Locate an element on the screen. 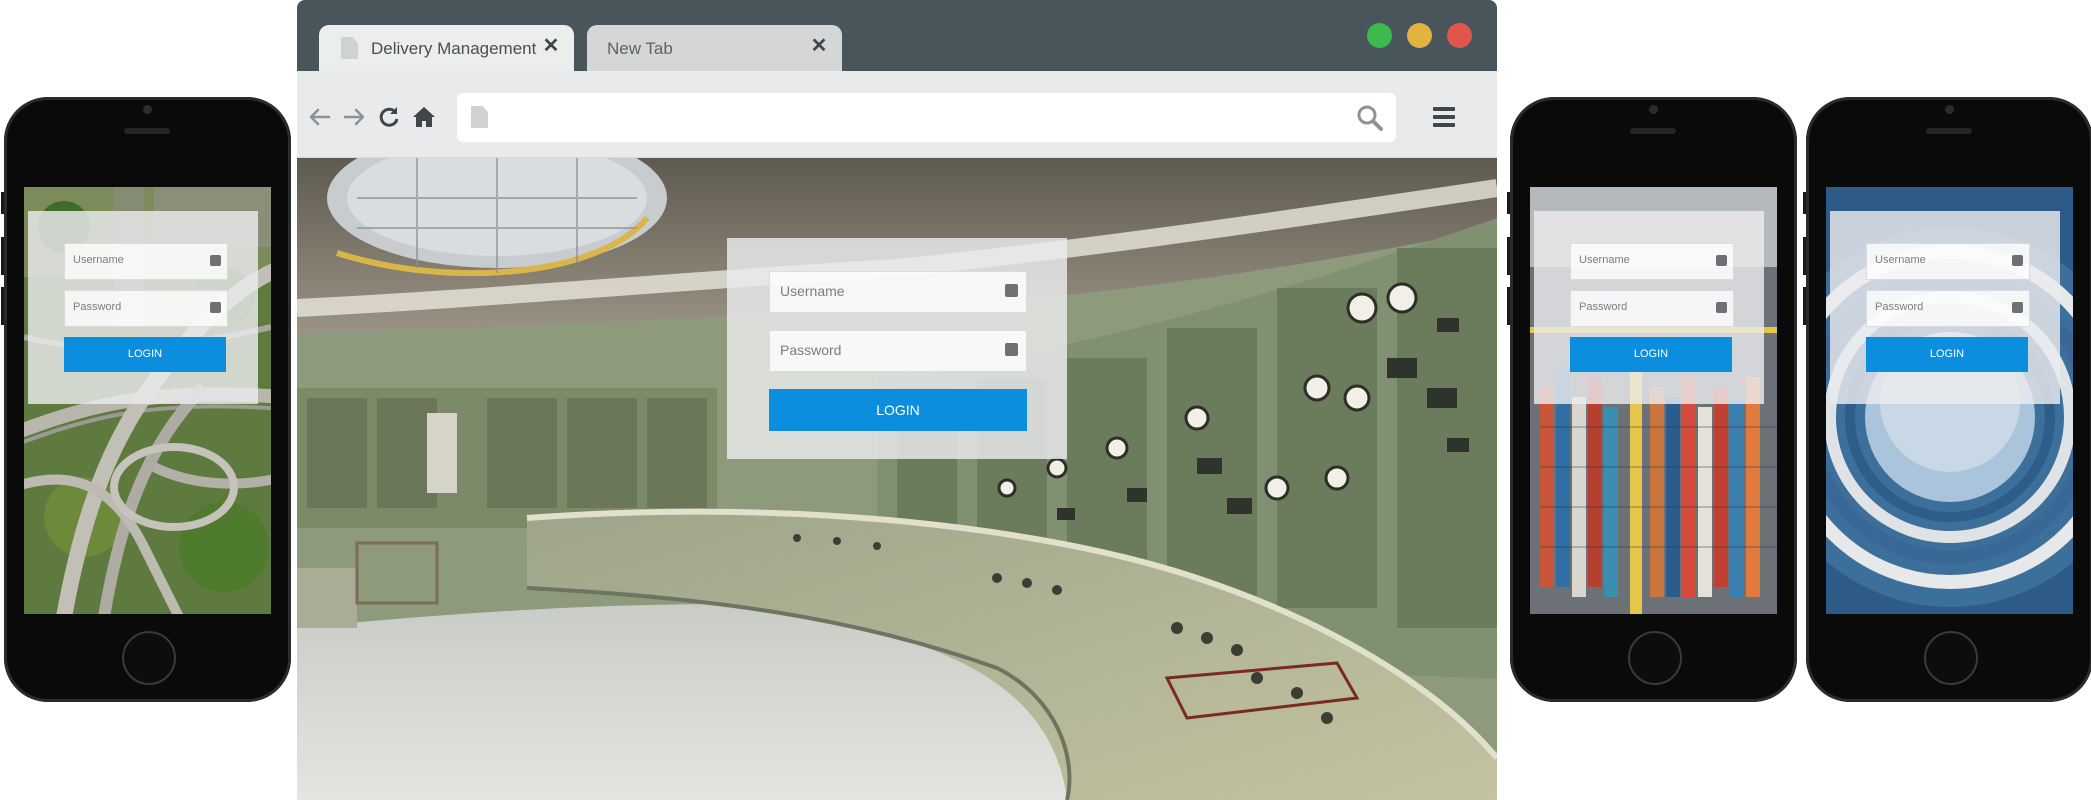 Image resolution: width=2091 pixels, height=800 pixels. phone-mockup-far-right: Username Password LOGIN is located at coordinates (1947, 399).